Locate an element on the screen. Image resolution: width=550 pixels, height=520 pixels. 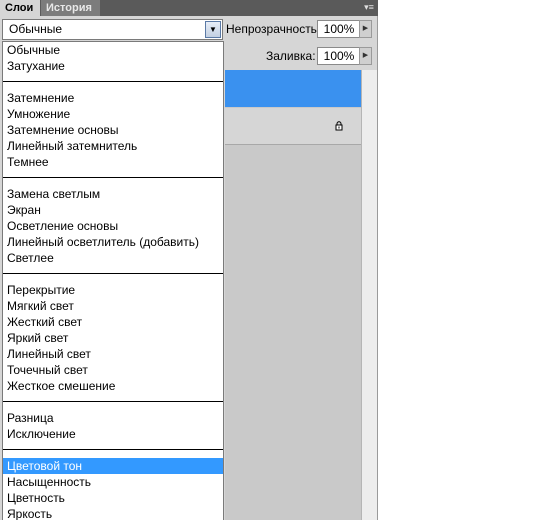
blend-mode-option: Точечный свет is located at coordinates (113, 370).